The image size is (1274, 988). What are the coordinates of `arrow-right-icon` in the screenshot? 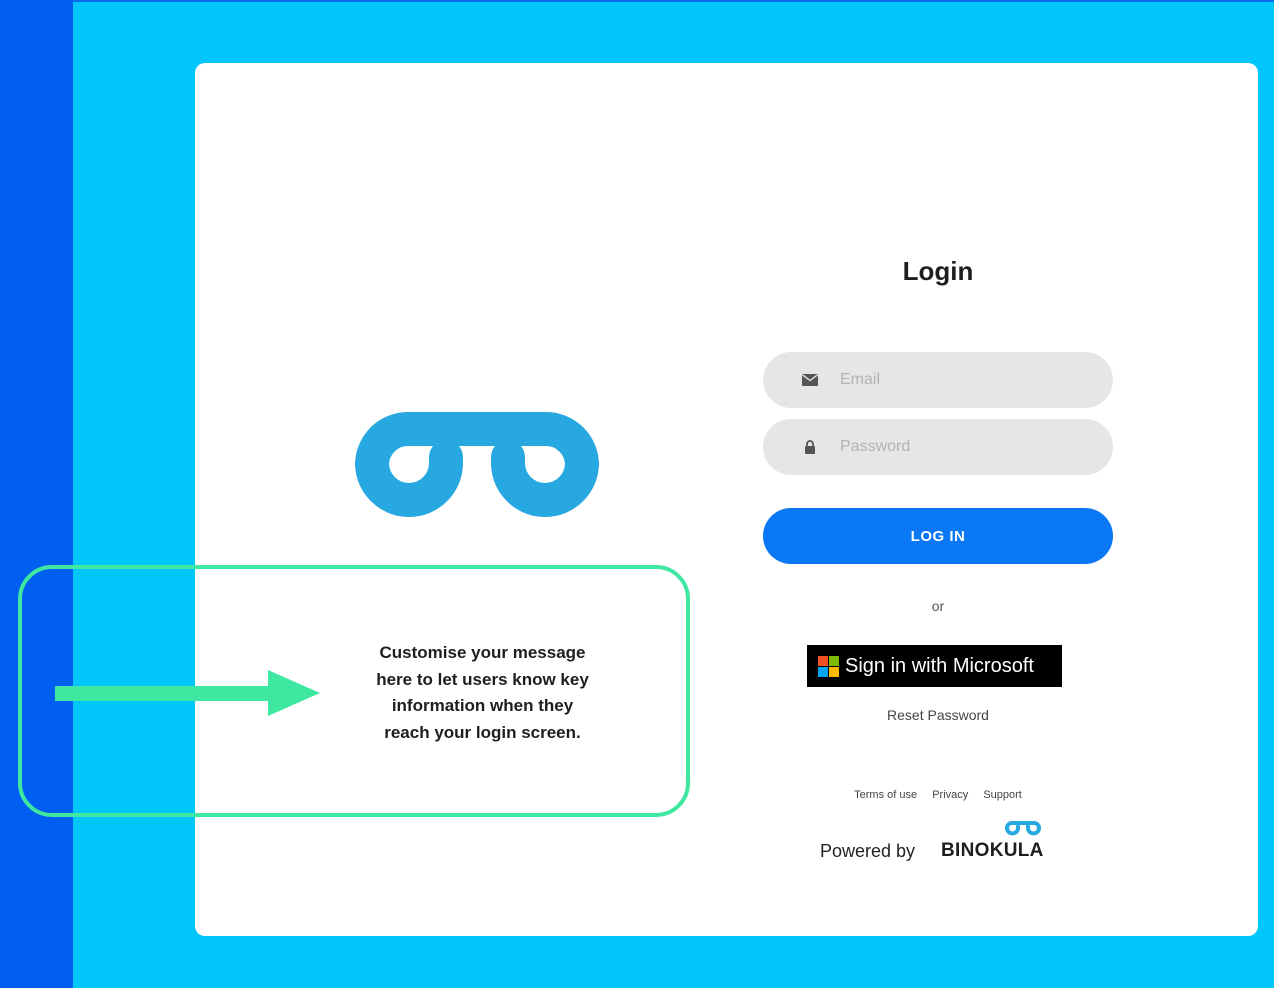 It's located at (187, 693).